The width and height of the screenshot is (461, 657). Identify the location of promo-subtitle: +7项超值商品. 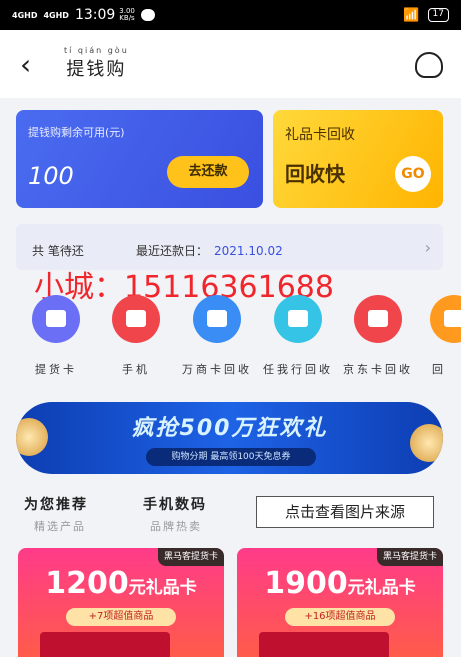
(121, 617).